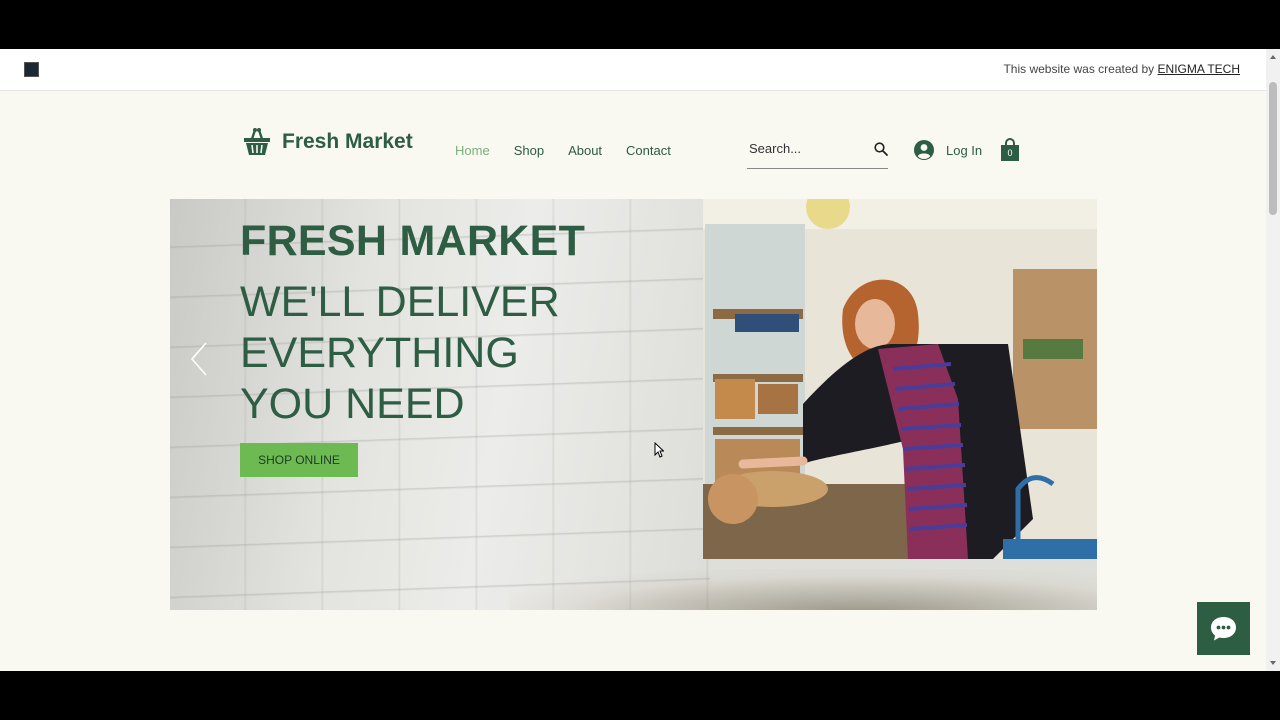  I want to click on search-box, so click(817, 151).